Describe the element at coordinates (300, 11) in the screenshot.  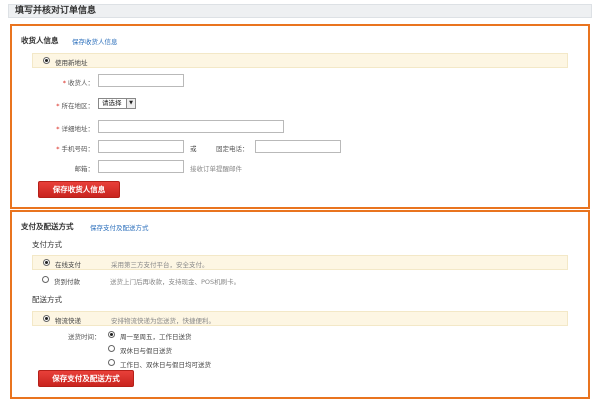
I see `page-title: 填写并核对订单信息` at that location.